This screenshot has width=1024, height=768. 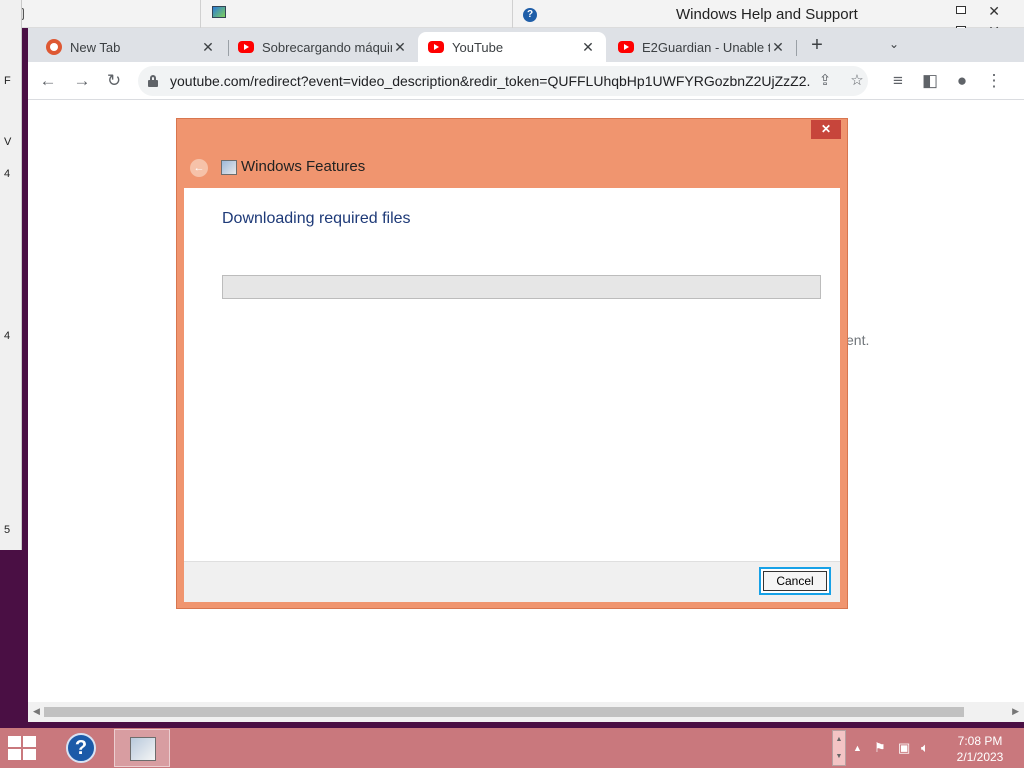 What do you see at coordinates (7, 530) in the screenshot?
I see `left-fragment: 5` at bounding box center [7, 530].